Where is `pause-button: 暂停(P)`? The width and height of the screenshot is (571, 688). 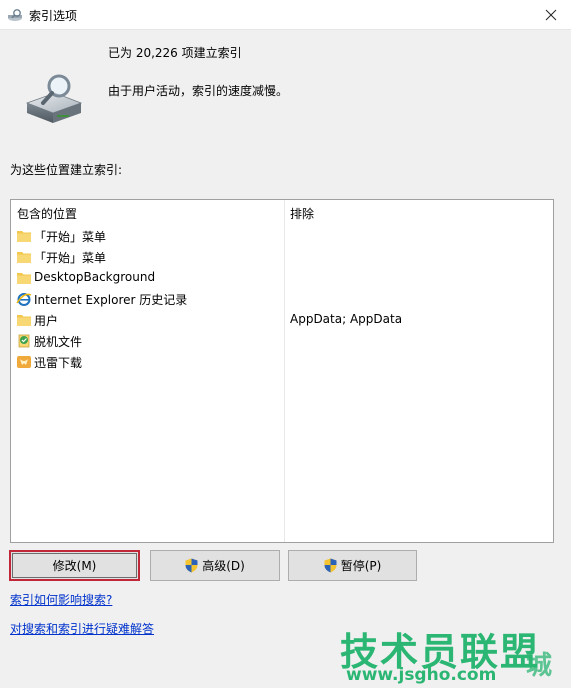
pause-button: 暂停(P) is located at coordinates (352, 565).